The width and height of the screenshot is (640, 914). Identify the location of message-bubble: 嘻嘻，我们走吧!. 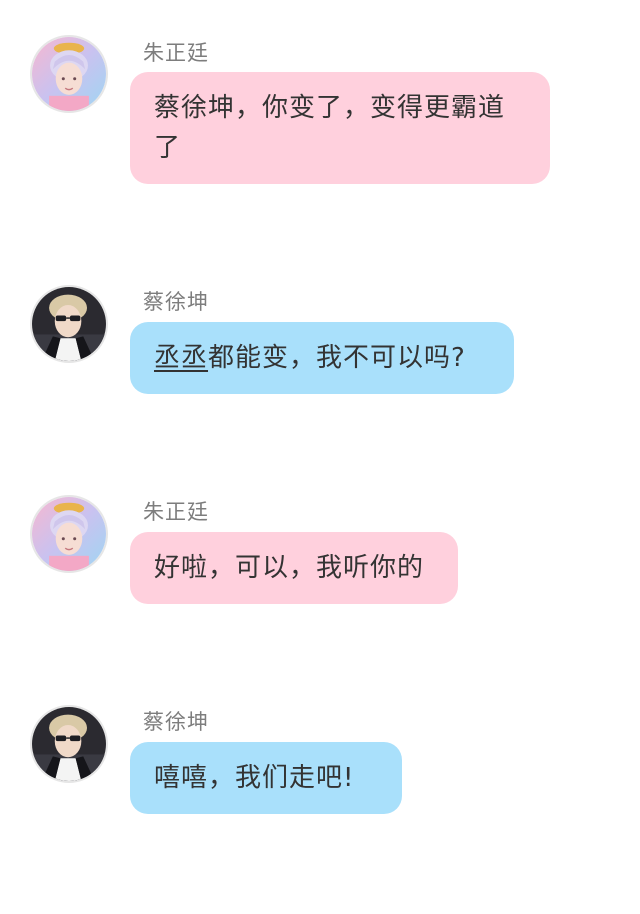
(266, 778).